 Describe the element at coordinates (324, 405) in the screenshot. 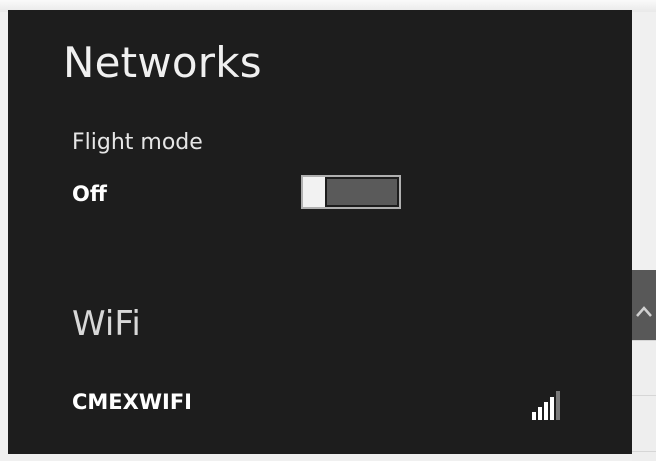

I see `network-item-cmexwifi: CMEXWIFI` at that location.